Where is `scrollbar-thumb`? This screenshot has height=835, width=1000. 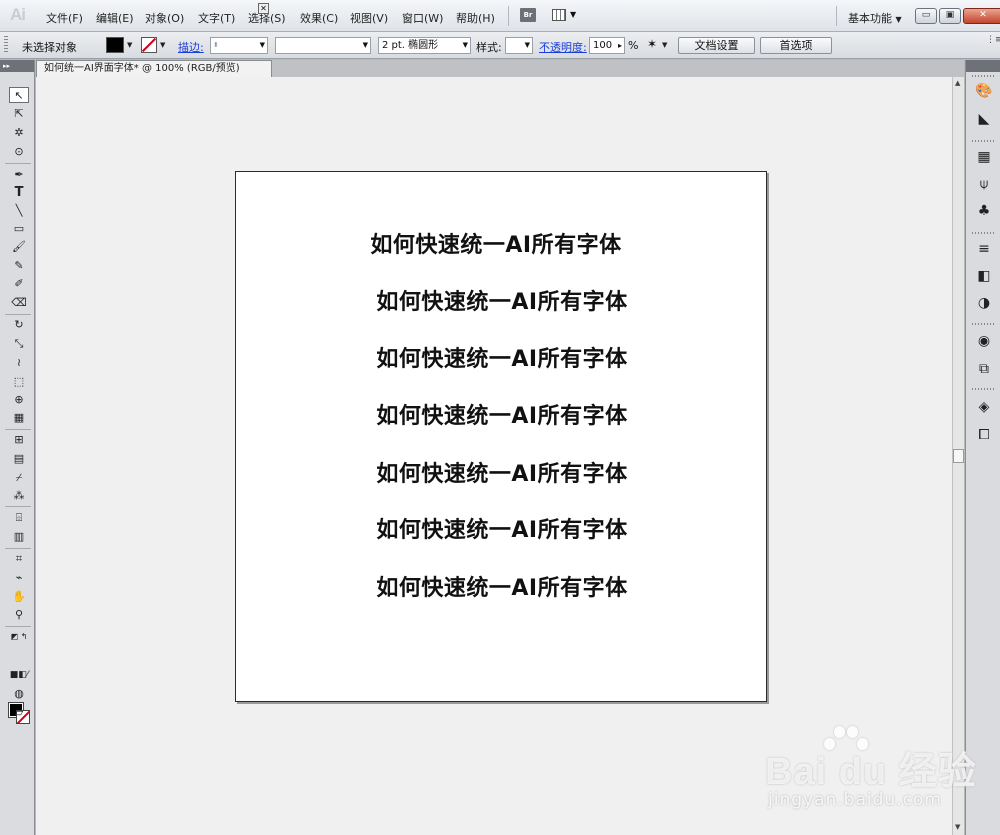 scrollbar-thumb is located at coordinates (958, 456).